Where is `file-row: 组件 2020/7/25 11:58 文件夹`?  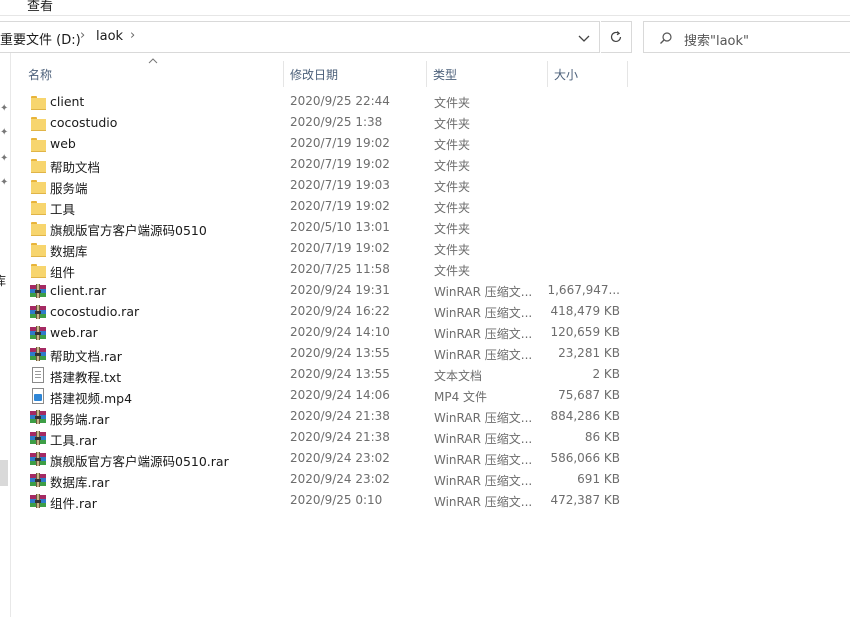
file-row: 组件 2020/7/25 11:58 文件夹 is located at coordinates (332, 270).